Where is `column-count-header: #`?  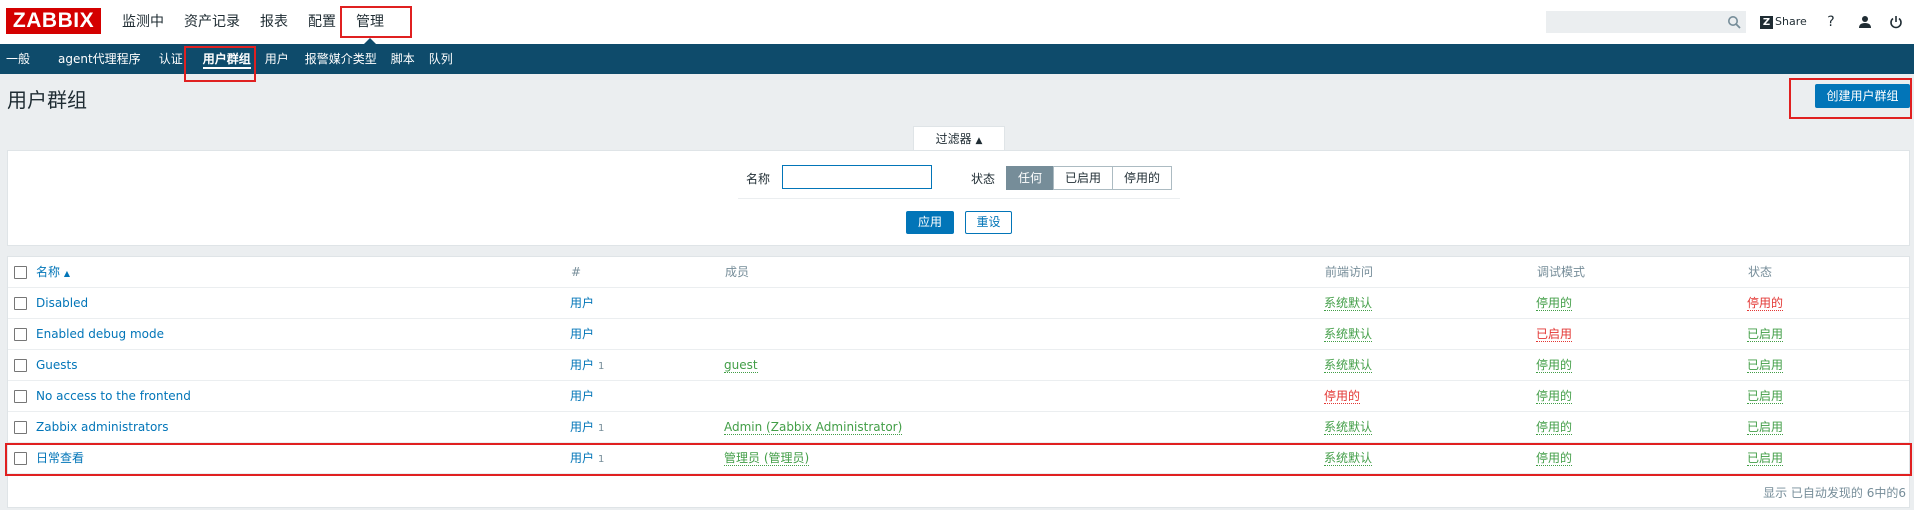
column-count-header: # is located at coordinates (576, 272).